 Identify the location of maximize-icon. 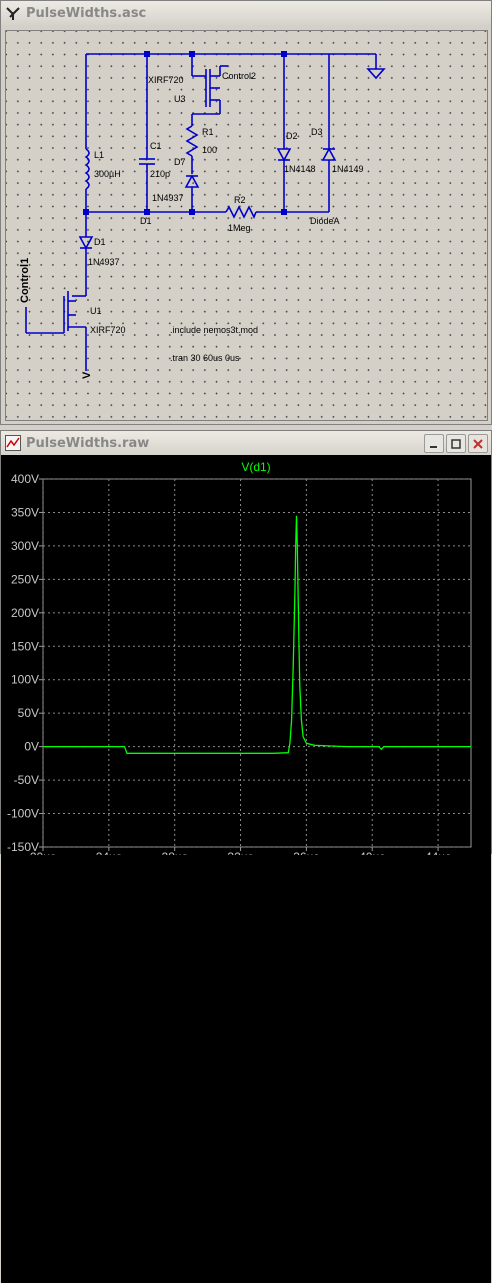
(456, 443).